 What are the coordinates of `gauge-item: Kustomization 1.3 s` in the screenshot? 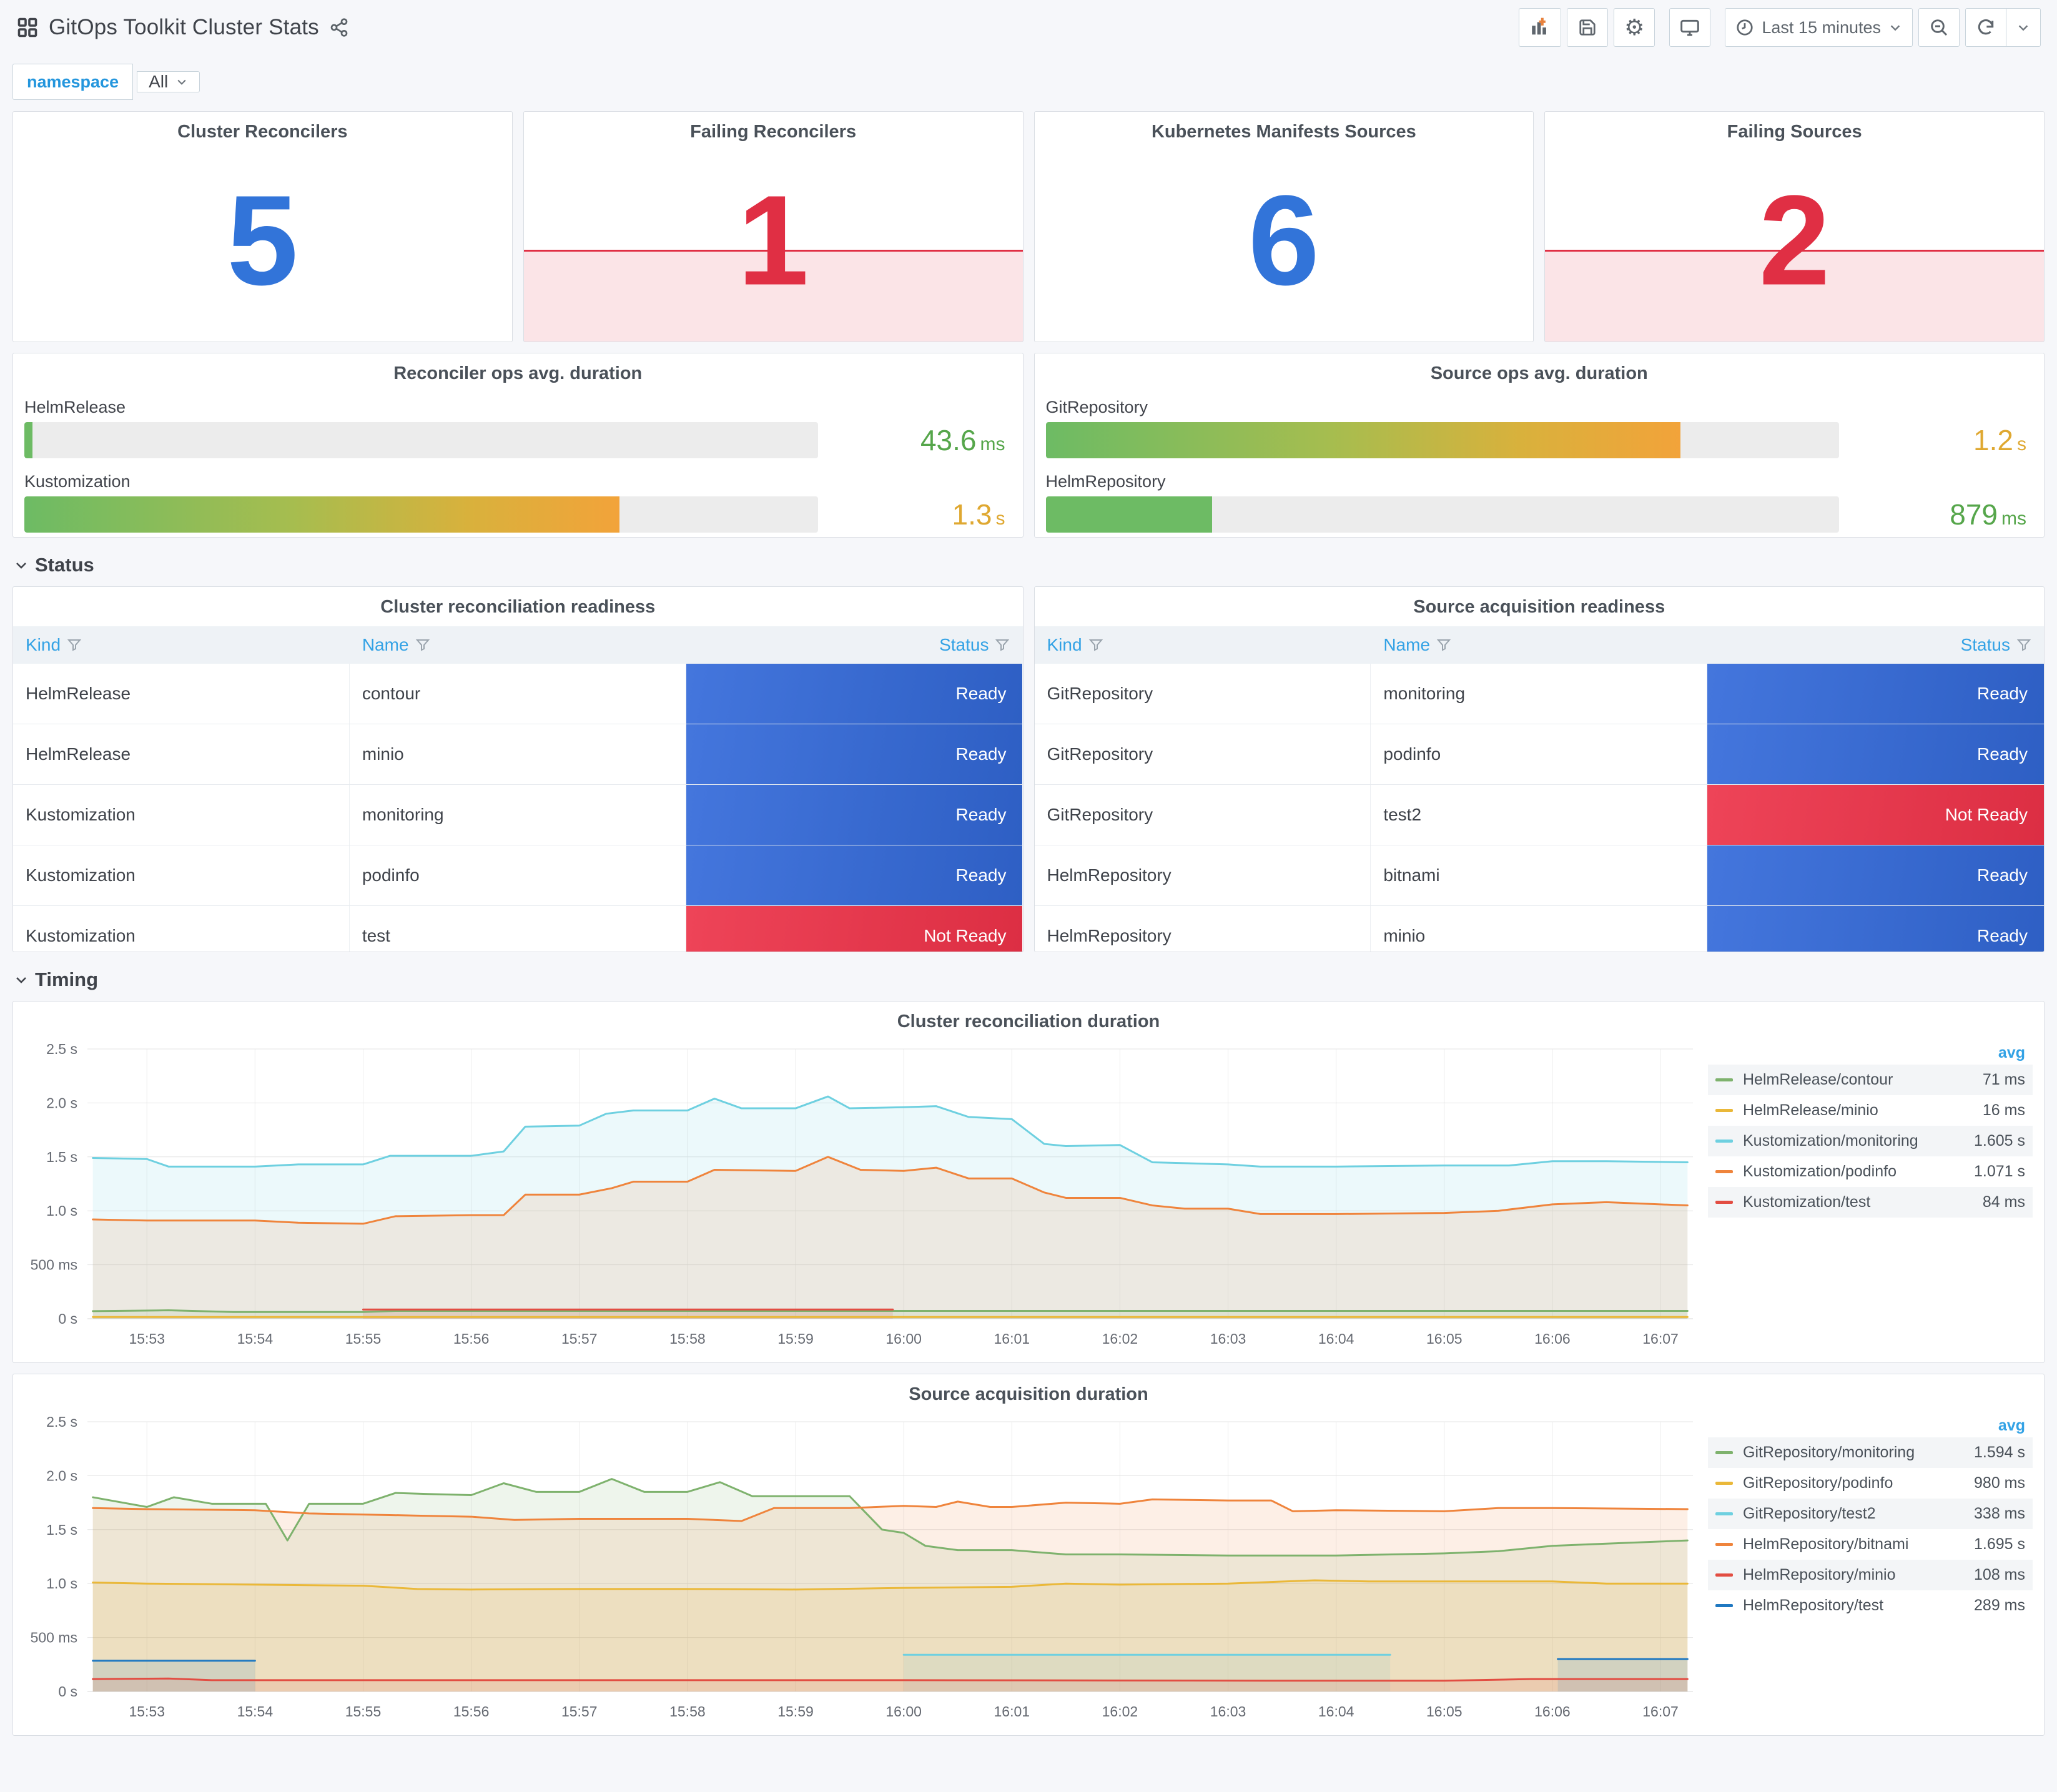 It's located at (518, 502).